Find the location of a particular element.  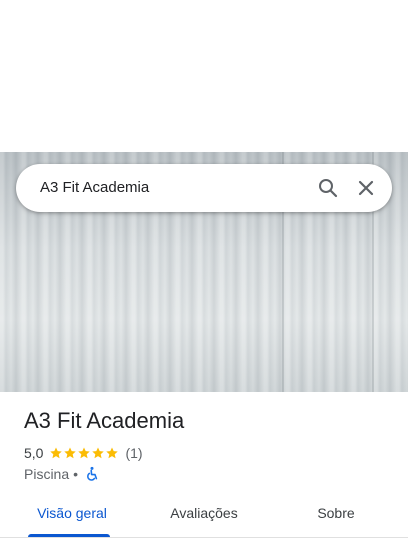

category-row: Piscina • is located at coordinates (62, 474).